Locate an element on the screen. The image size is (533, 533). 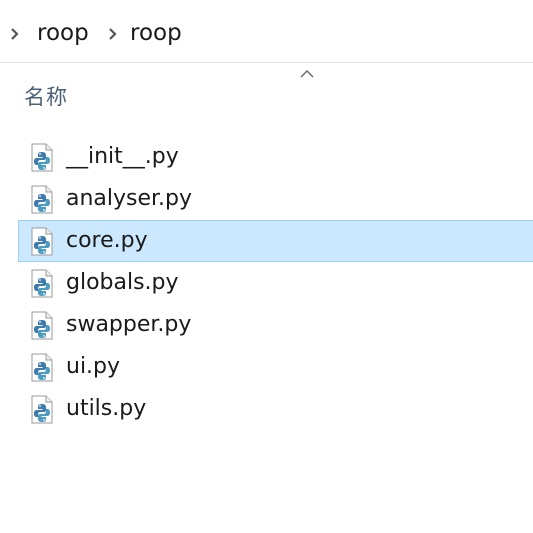
file-row: ui.py is located at coordinates (275, 367).